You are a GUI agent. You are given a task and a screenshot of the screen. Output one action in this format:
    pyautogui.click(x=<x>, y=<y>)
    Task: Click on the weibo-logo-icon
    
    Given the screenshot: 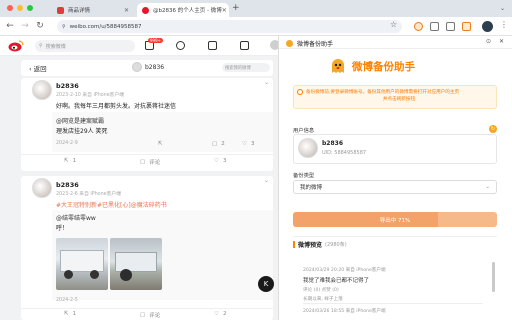 What is the action you would take?
    pyautogui.click(x=16, y=45)
    